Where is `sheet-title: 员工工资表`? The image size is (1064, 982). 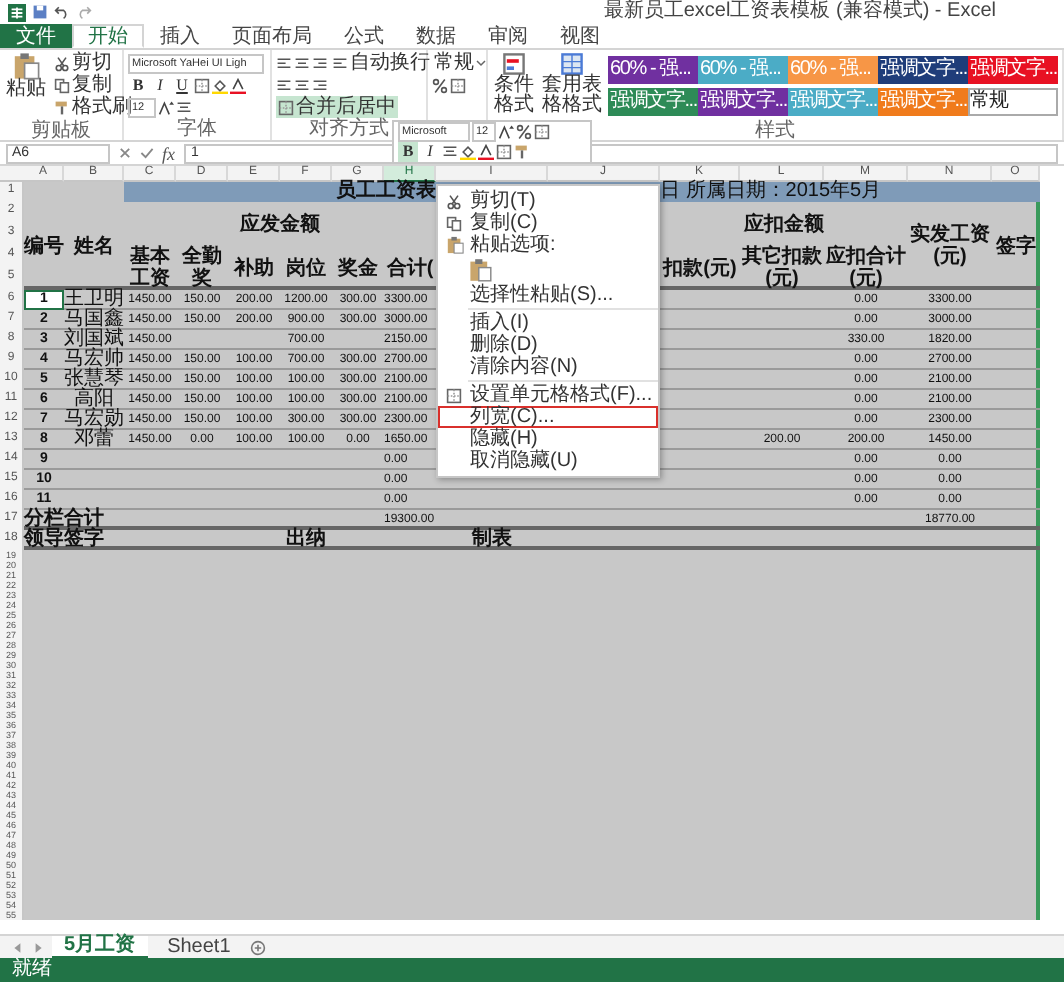
sheet-title: 员工工资表 is located at coordinates (386, 192).